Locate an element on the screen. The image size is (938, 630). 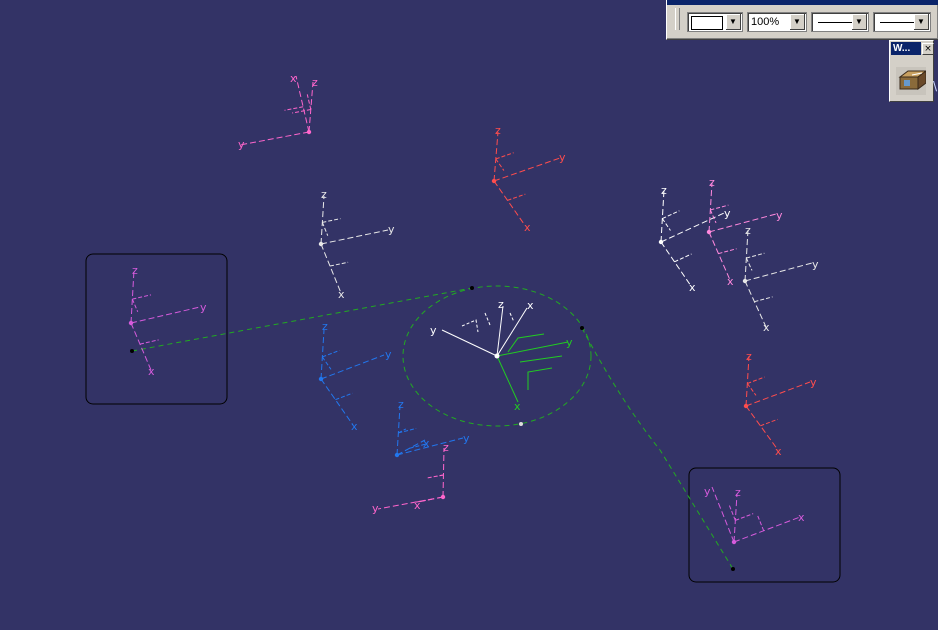
axis-10: x y z is located at coordinates (780, 279).